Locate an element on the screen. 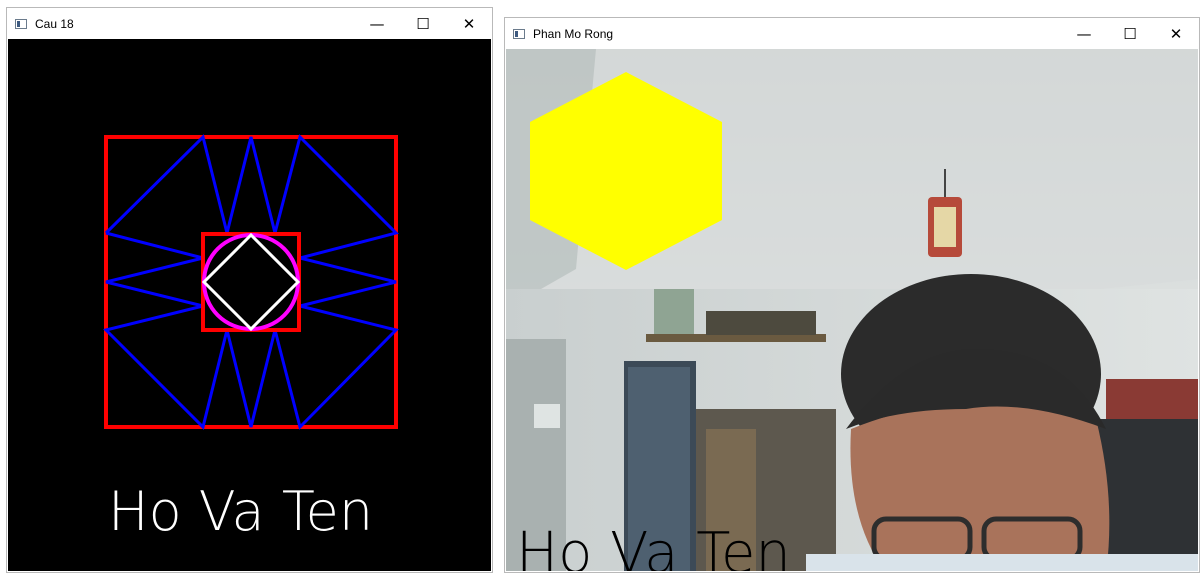  shelf is located at coordinates (736, 338).